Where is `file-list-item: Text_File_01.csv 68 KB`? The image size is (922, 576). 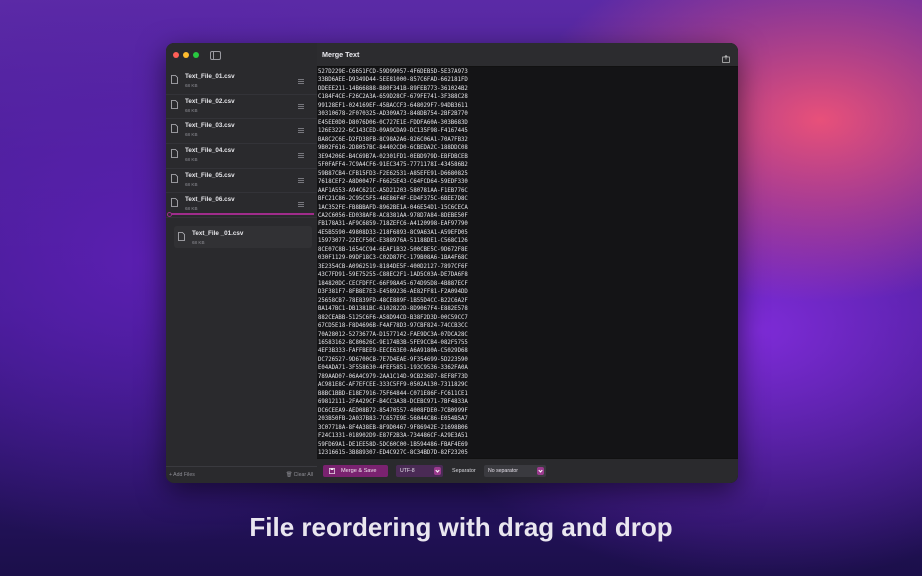
file-list-item: Text_File_01.csv 68 KB is located at coordinates (241, 82).